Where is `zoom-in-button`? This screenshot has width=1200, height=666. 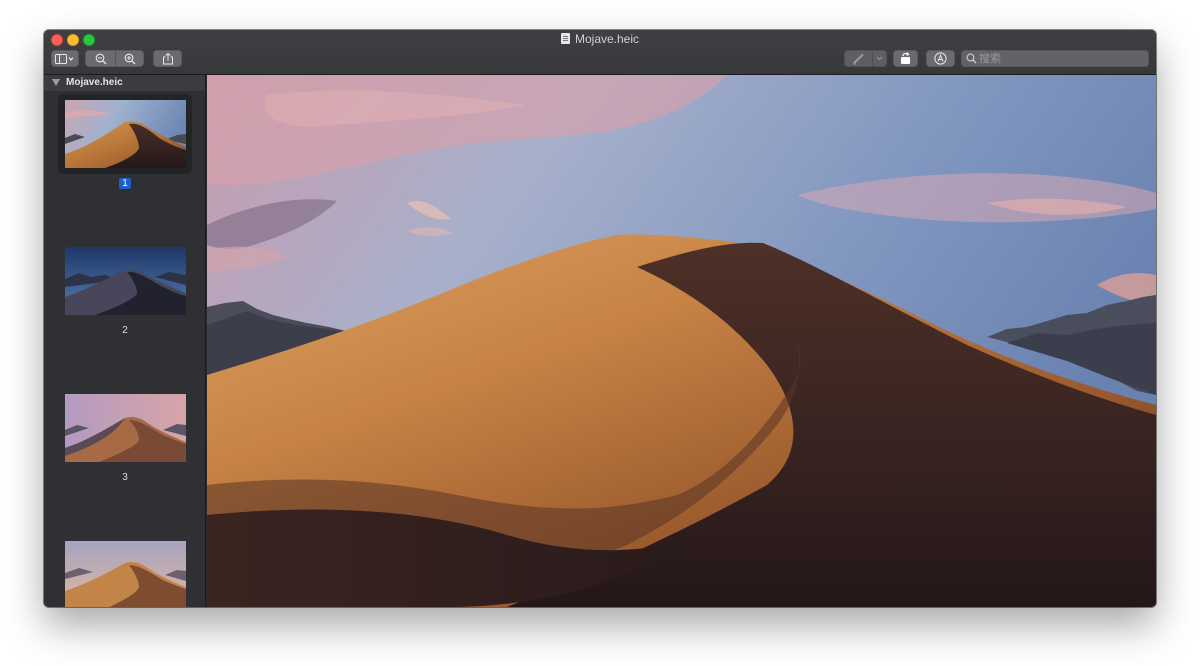 zoom-in-button is located at coordinates (129, 58).